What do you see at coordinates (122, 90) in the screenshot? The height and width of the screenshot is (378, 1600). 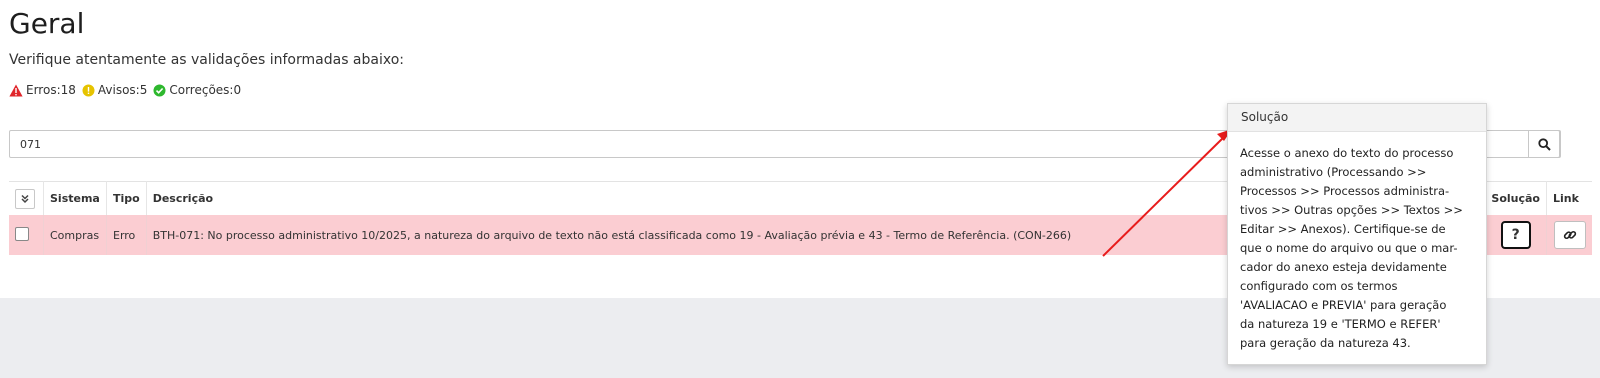 I see `warnings-count: Avisos:5` at bounding box center [122, 90].